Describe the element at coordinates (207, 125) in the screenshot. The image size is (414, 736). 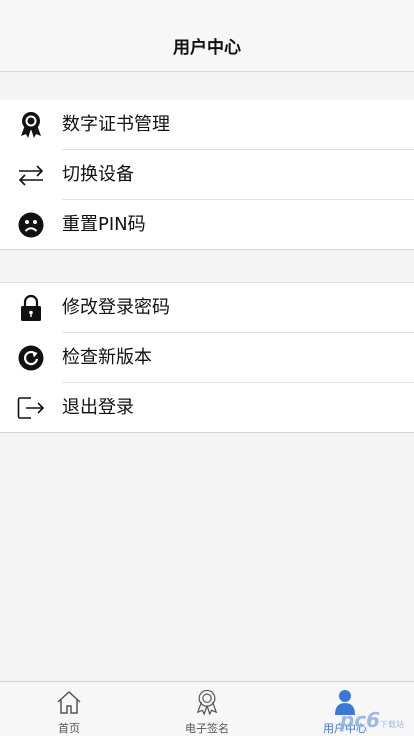
I see `certificate-management-item: 数字证书管理` at that location.